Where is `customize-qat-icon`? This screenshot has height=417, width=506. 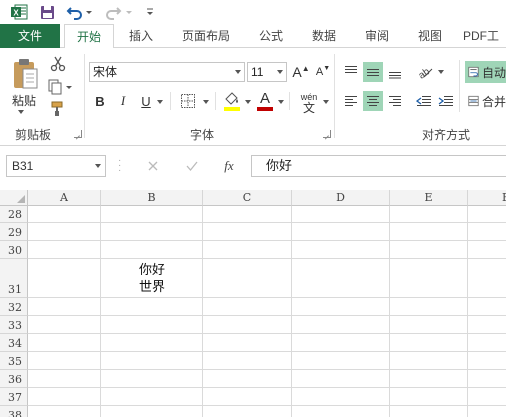
customize-qat-icon is located at coordinates (150, 12).